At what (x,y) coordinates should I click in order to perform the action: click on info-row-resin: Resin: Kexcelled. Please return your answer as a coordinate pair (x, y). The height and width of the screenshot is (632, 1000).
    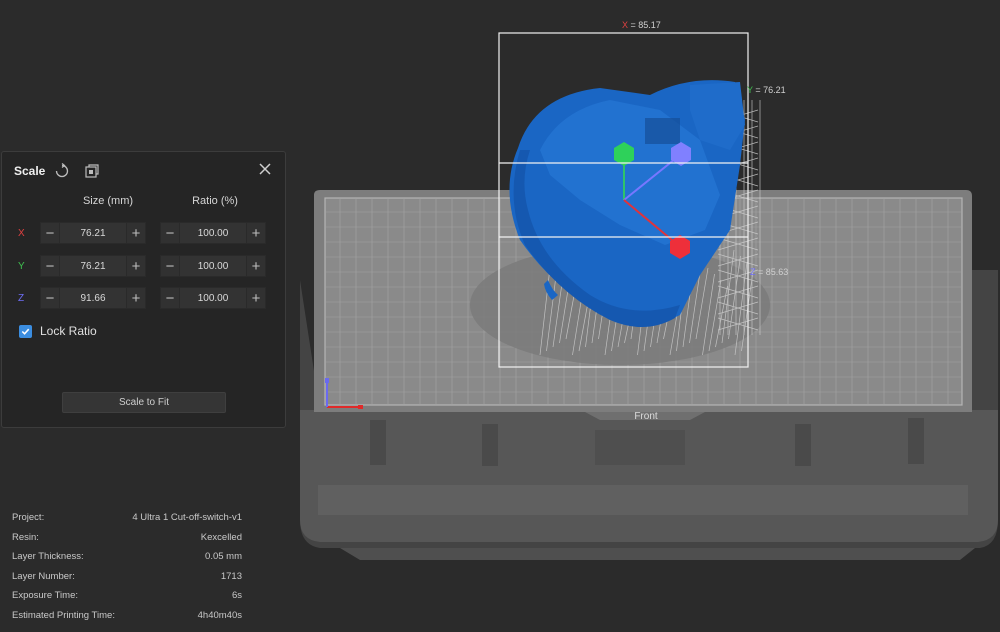
    Looking at the image, I should click on (127, 542).